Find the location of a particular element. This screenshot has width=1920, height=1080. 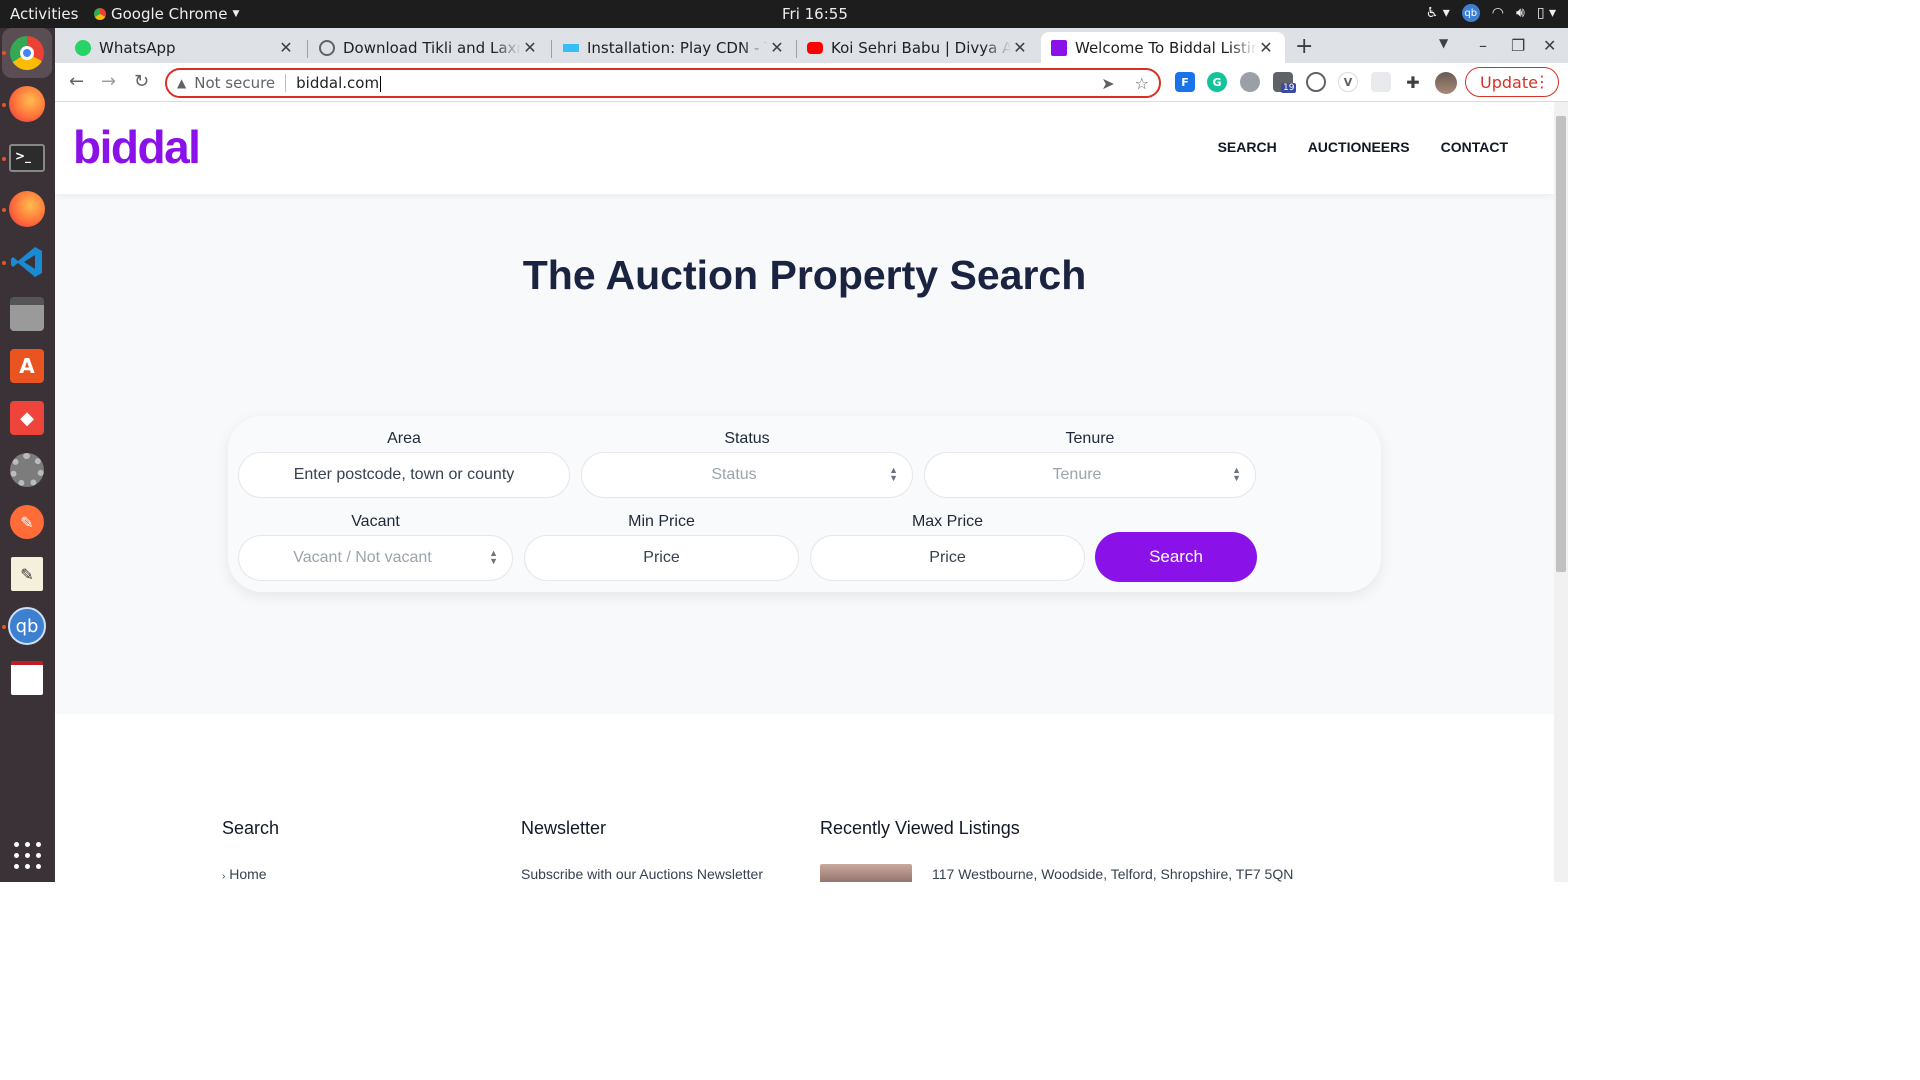

clock: Fri 16:55 is located at coordinates (815, 14).